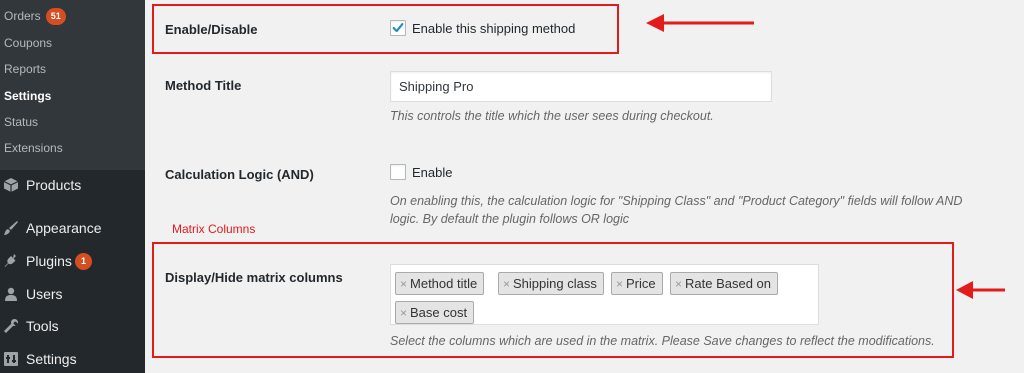 This screenshot has width=1024, height=373. What do you see at coordinates (83, 261) in the screenshot?
I see `plugins-update-badge: 1` at bounding box center [83, 261].